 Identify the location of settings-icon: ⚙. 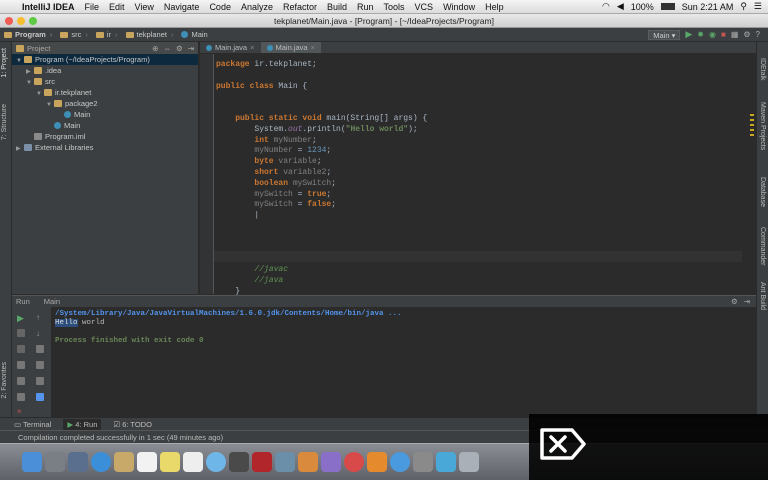
(746, 34).